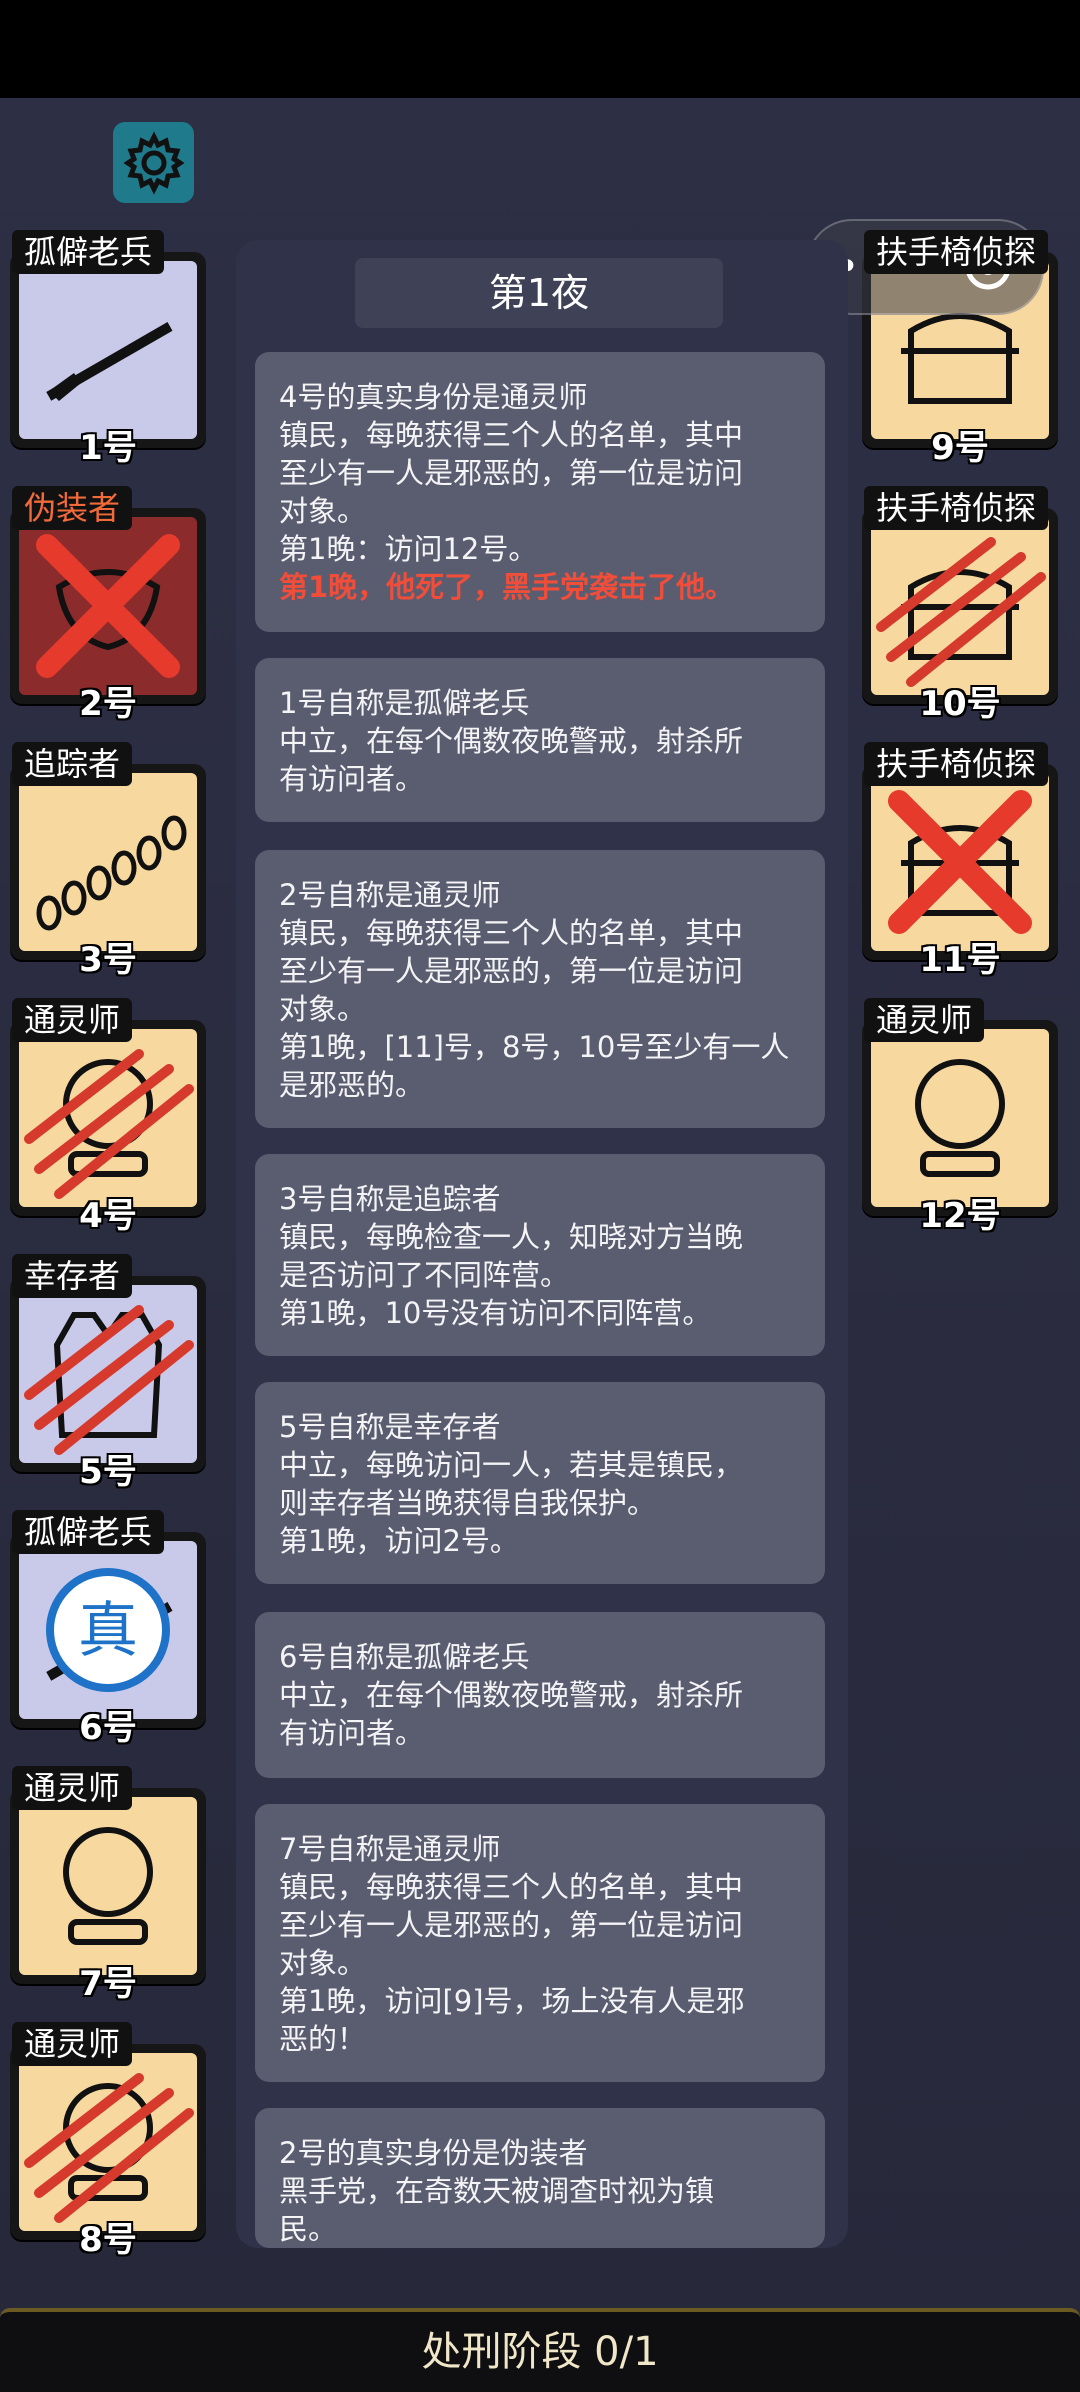  What do you see at coordinates (540, 740) in the screenshot?
I see `log-entry: 1号自称是孤僻老兵 中立，在每个偶数夜晚警戒，射杀所 有访问者。` at bounding box center [540, 740].